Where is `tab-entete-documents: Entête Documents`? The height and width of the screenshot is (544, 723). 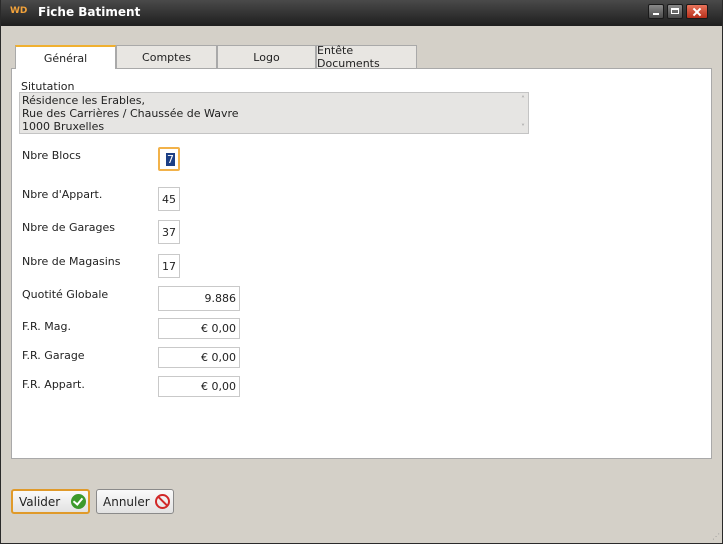 tab-entete-documents: Entête Documents is located at coordinates (366, 57).